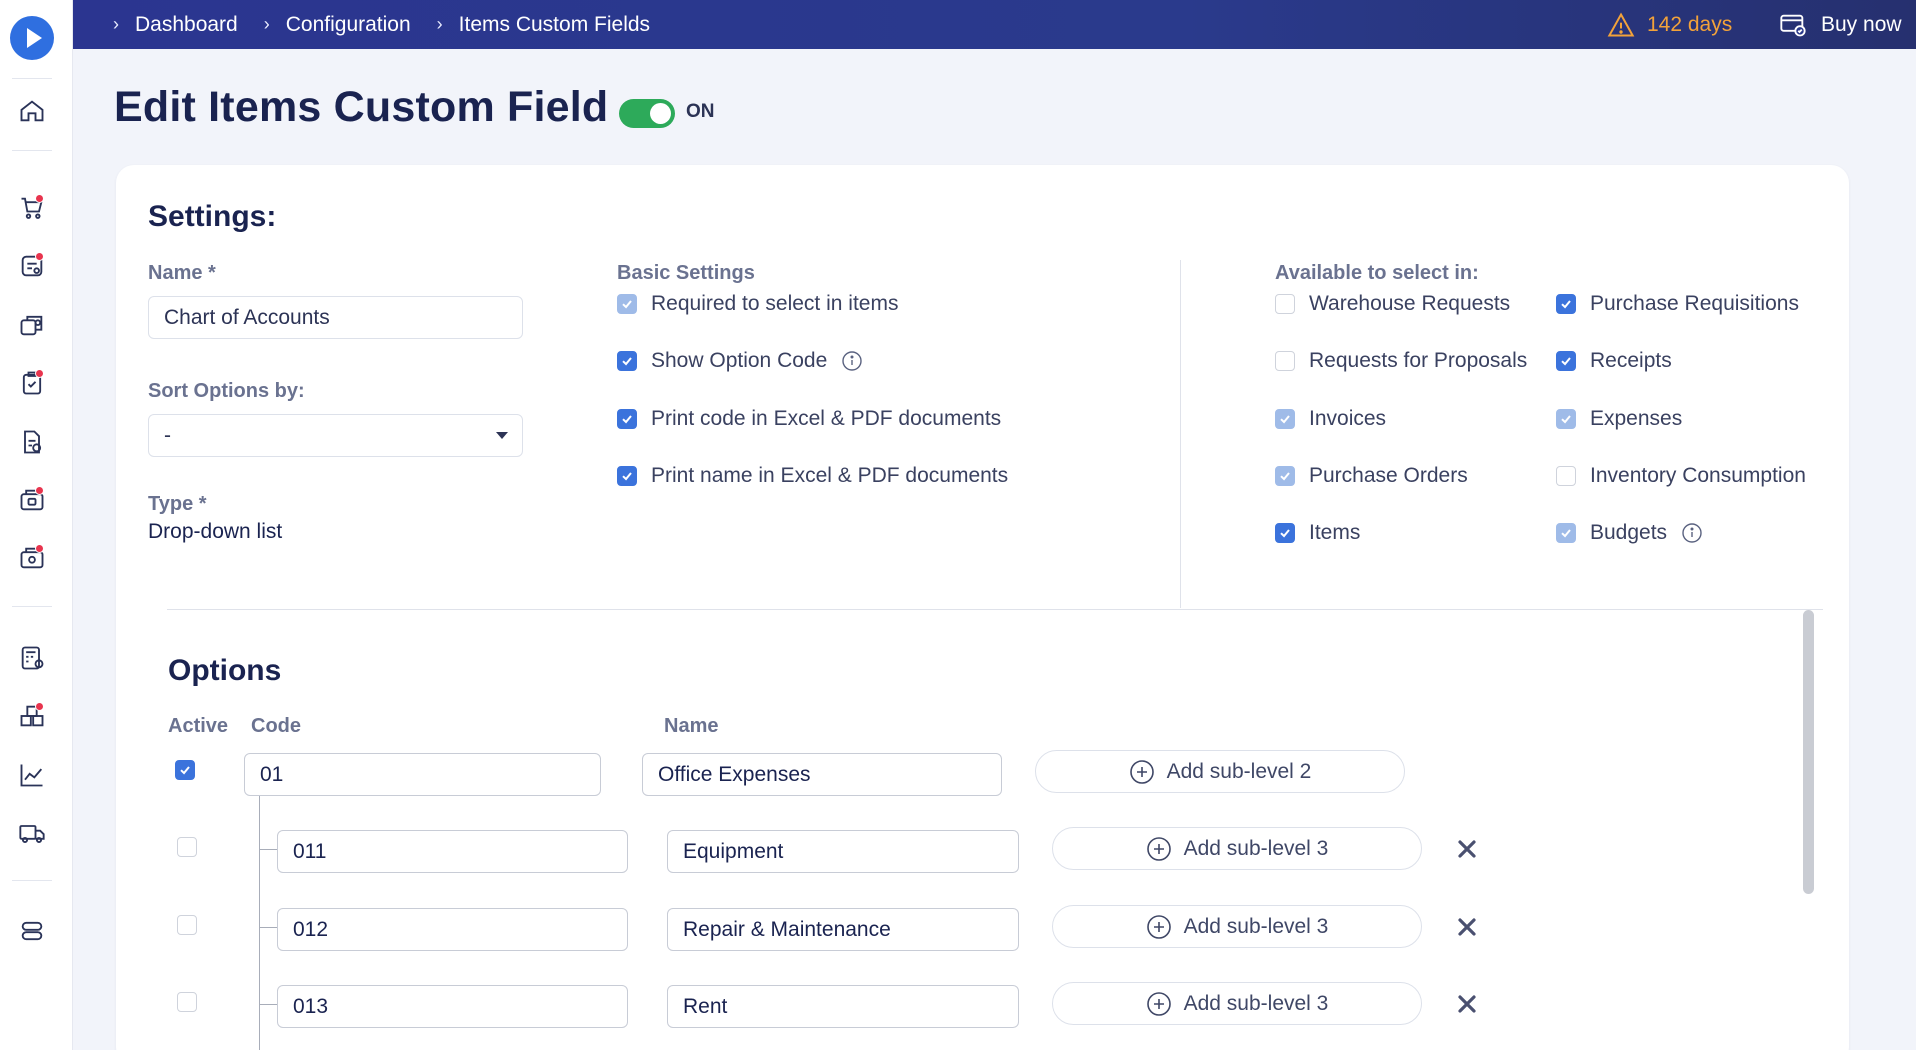 The image size is (1916, 1050). I want to click on type-value: Drop-down list, so click(215, 531).